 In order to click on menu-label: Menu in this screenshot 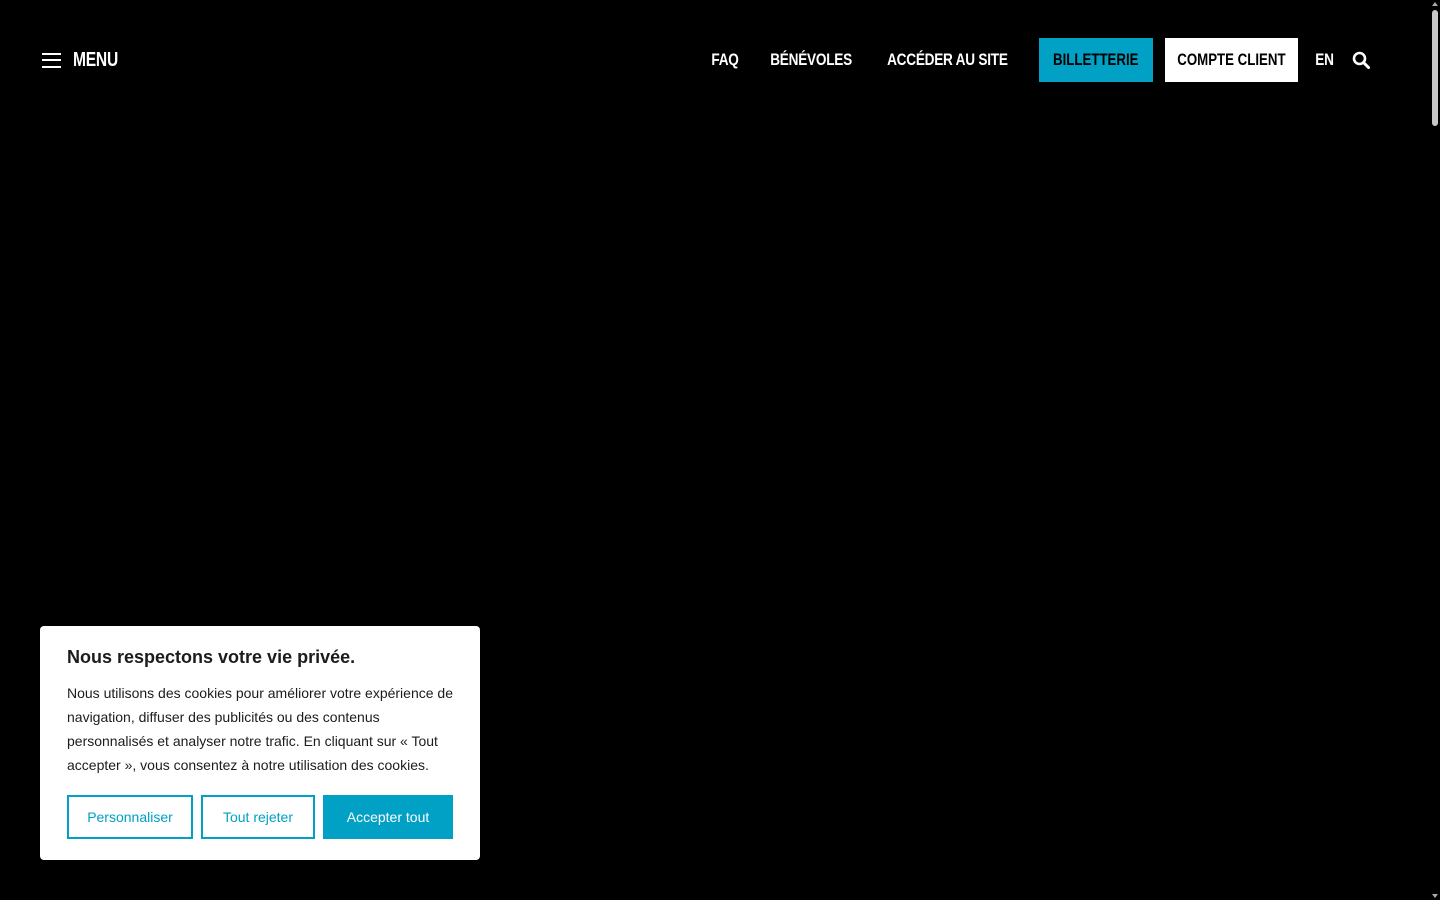, I will do `click(95, 59)`.